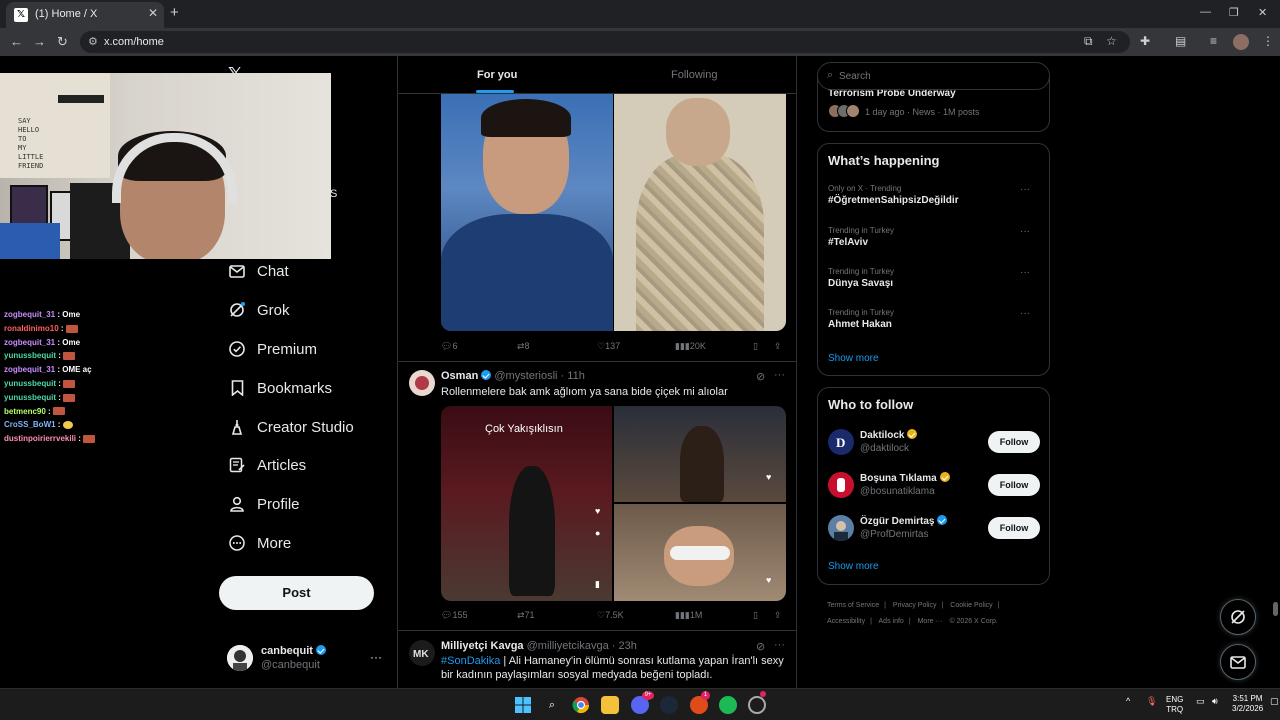 Image resolution: width=1280 pixels, height=720 pixels. What do you see at coordinates (627, 646) in the screenshot?
I see `tweet-time: 23h` at bounding box center [627, 646].